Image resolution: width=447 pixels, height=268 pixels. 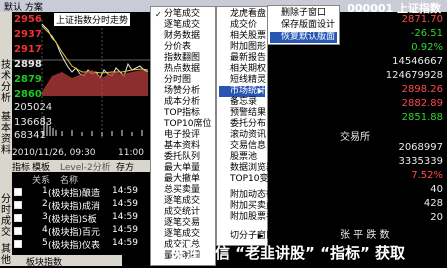 I want to click on menu-item: 最大撤单, so click(x=183, y=179).